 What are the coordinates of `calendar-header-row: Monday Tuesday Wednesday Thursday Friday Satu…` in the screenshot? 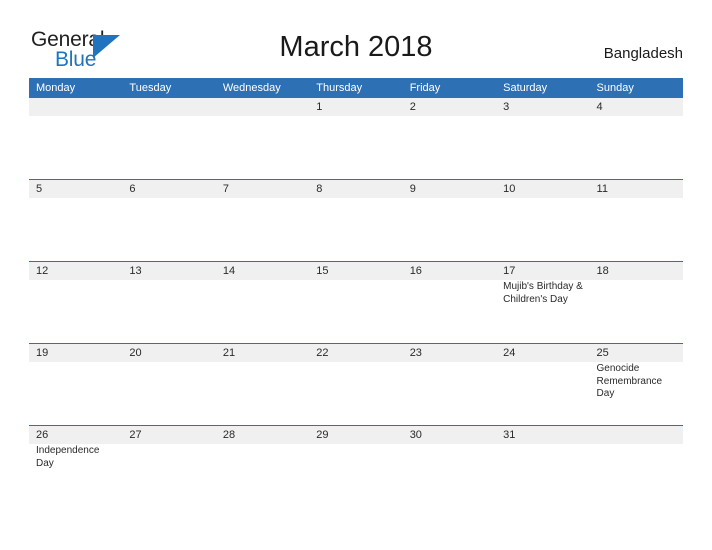 It's located at (356, 88).